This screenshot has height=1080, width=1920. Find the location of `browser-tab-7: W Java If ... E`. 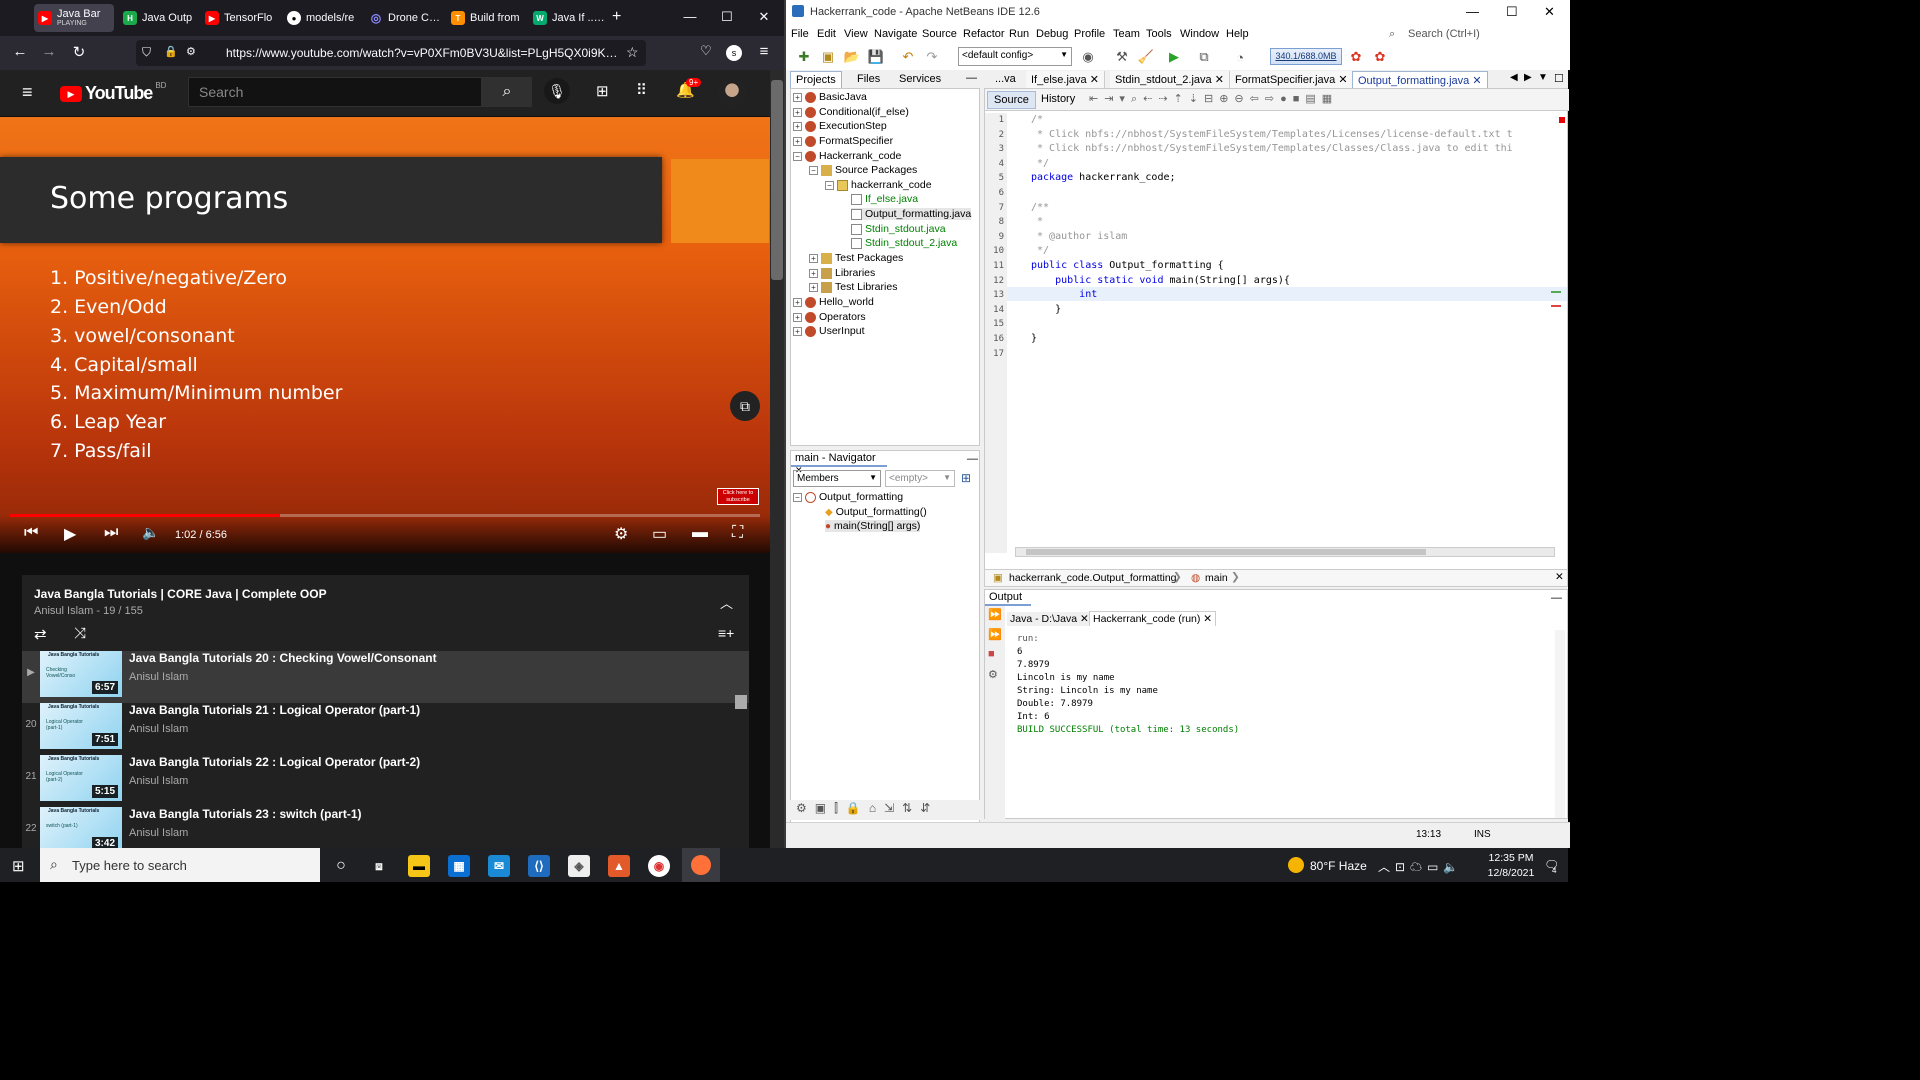

browser-tab-7: W Java If ... E is located at coordinates (569, 18).